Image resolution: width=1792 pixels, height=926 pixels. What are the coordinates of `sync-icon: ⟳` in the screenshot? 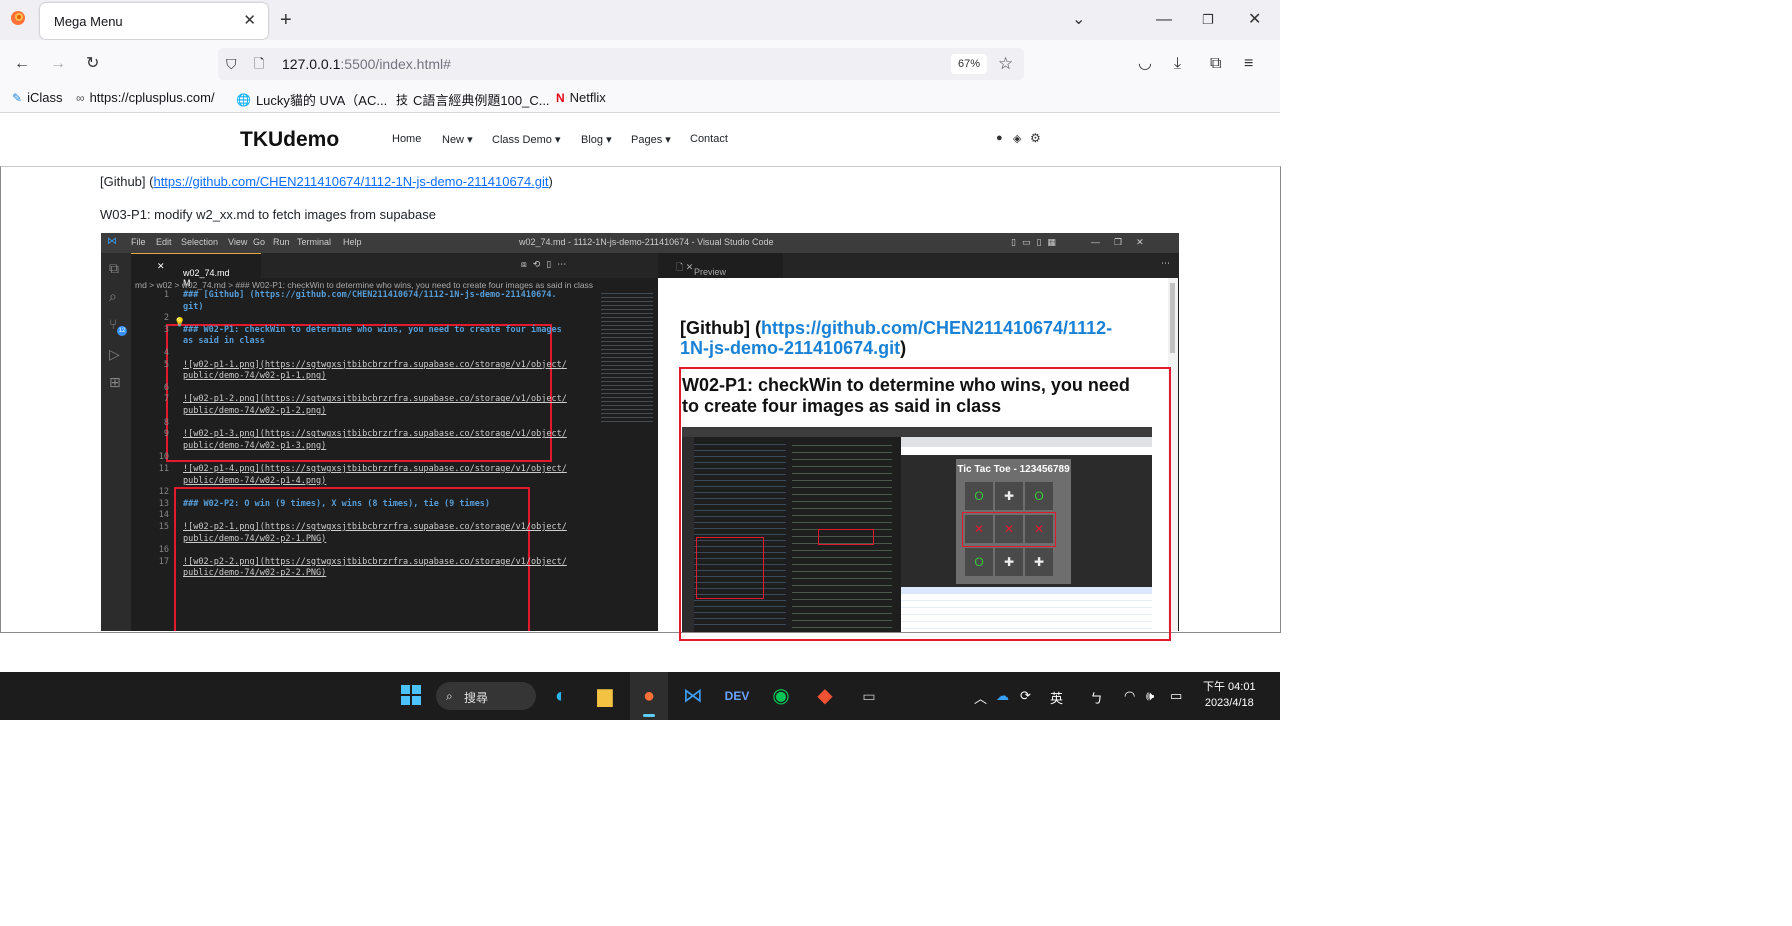 It's located at (1025, 696).